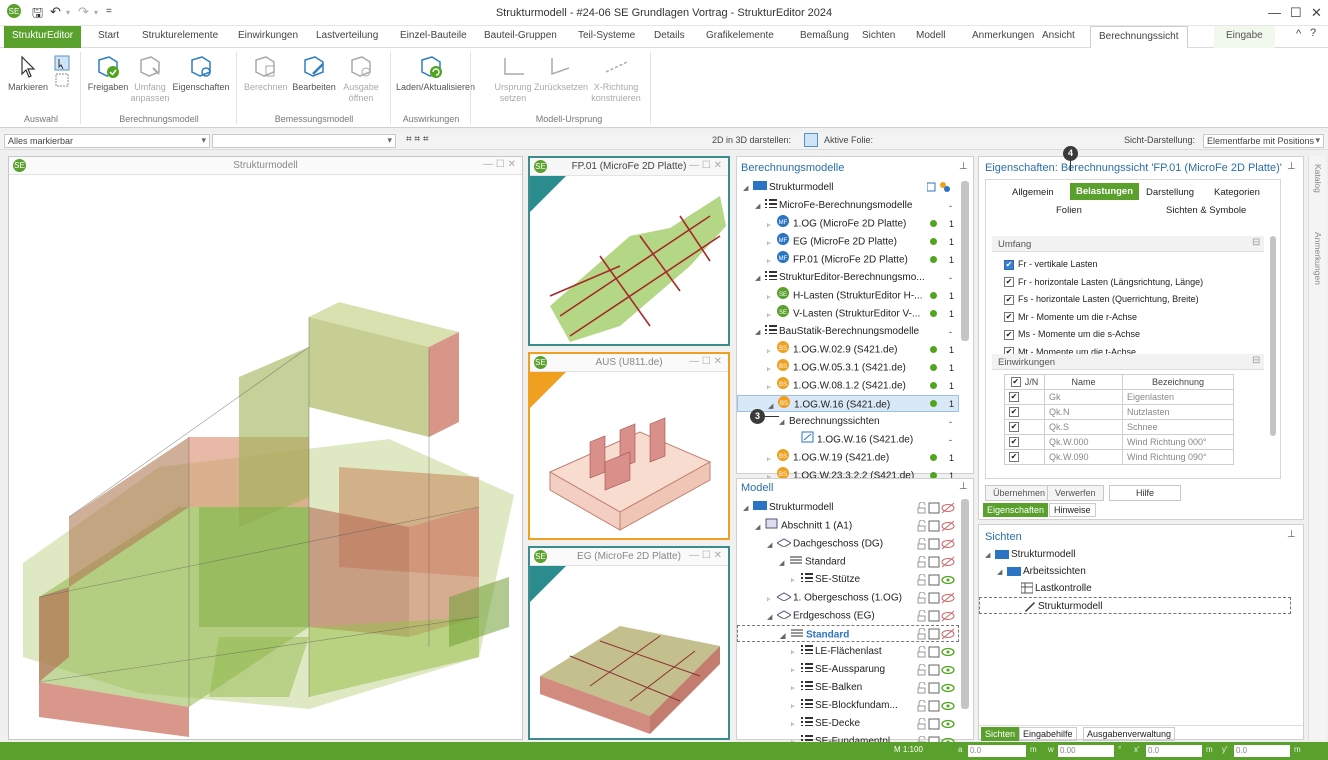  What do you see at coordinates (848, 331) in the screenshot?
I see `tree-row: ◢ BauStatik-Berechnungsmodelle` at bounding box center [848, 331].